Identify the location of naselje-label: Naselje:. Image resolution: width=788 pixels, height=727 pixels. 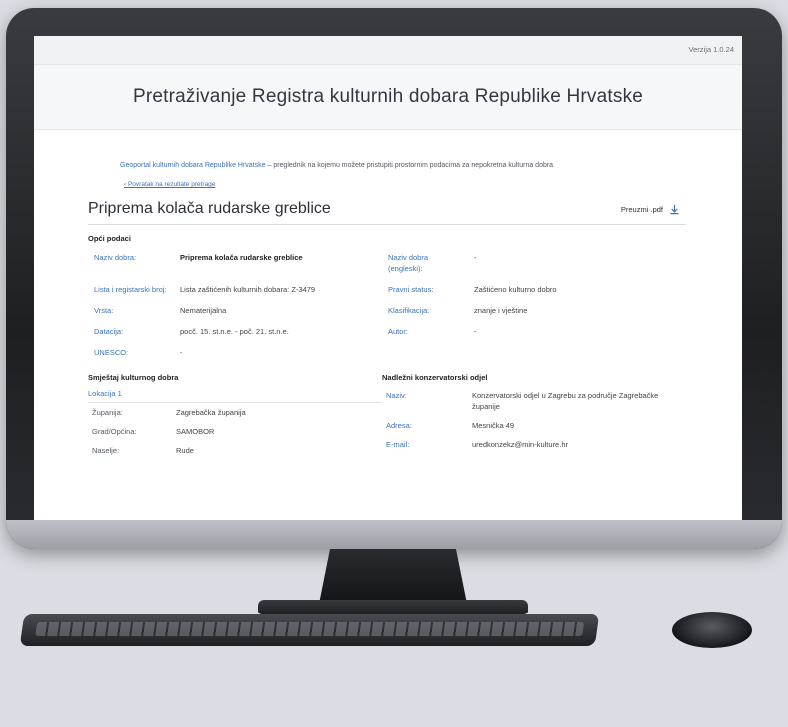
(106, 450).